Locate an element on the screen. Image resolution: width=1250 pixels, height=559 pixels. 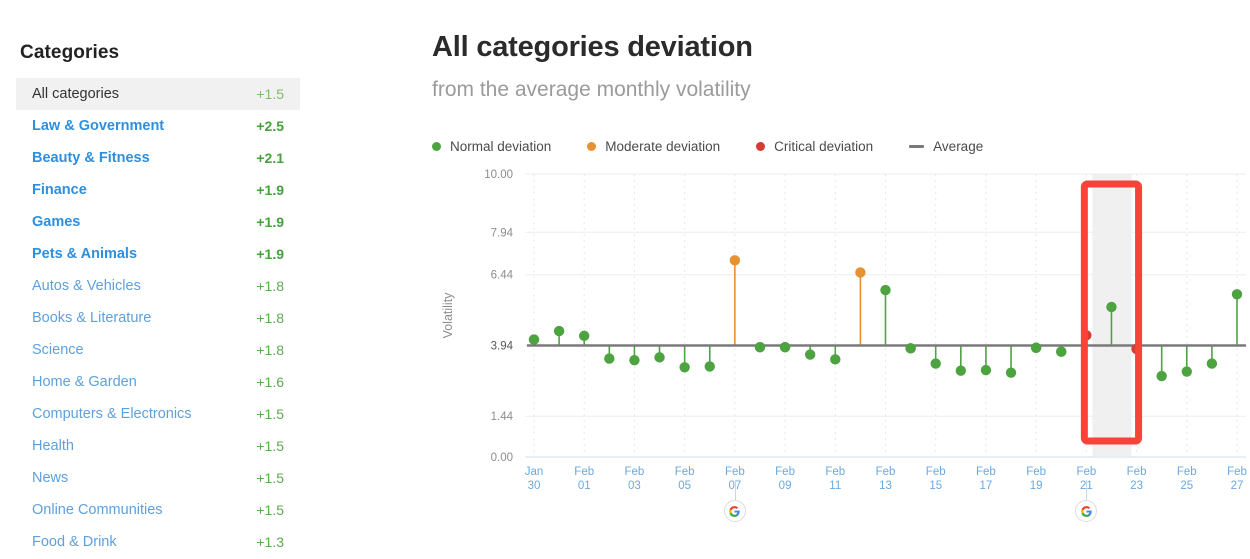
y-axis-tick-label: 10.00 is located at coordinates (498, 175).